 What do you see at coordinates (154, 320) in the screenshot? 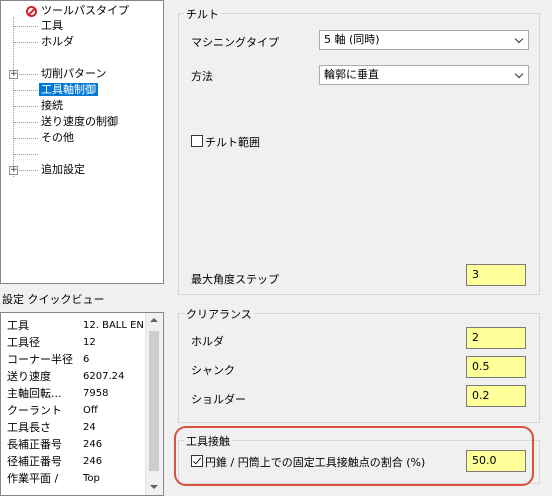
I see `scroll-up-icon` at bounding box center [154, 320].